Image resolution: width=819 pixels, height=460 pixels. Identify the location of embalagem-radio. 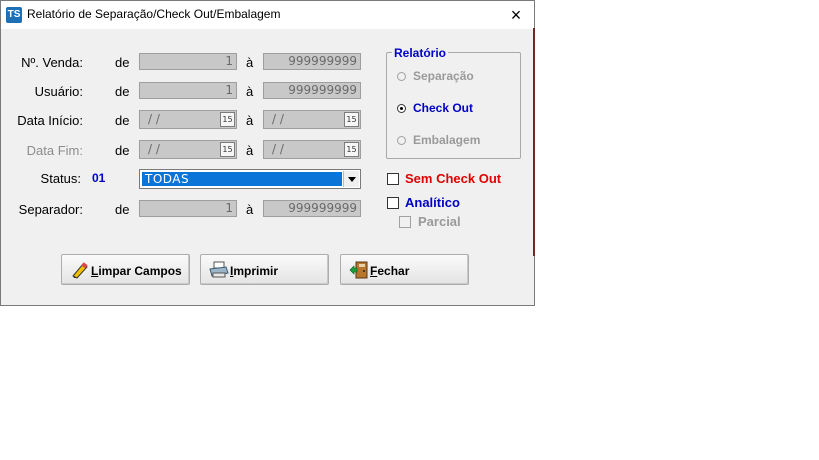
(401, 140).